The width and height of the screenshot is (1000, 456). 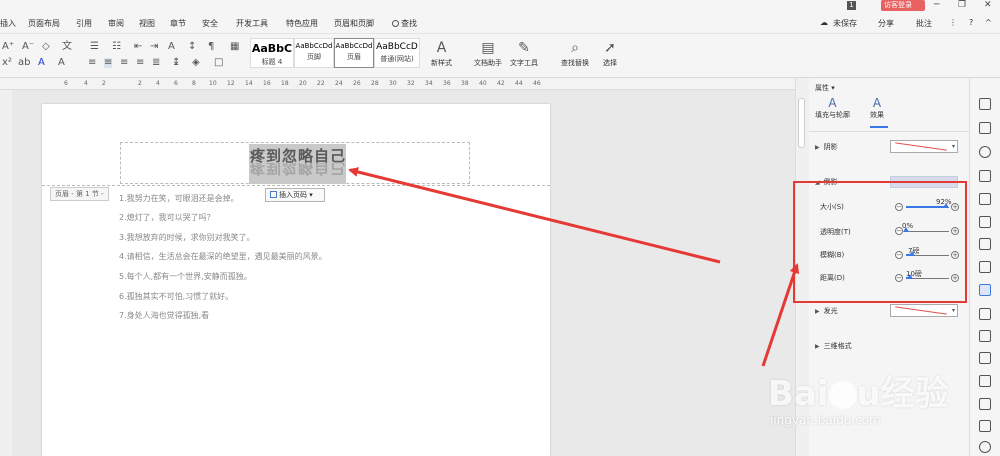 What do you see at coordinates (273, 194) in the screenshot?
I see `page-number-icon` at bounding box center [273, 194].